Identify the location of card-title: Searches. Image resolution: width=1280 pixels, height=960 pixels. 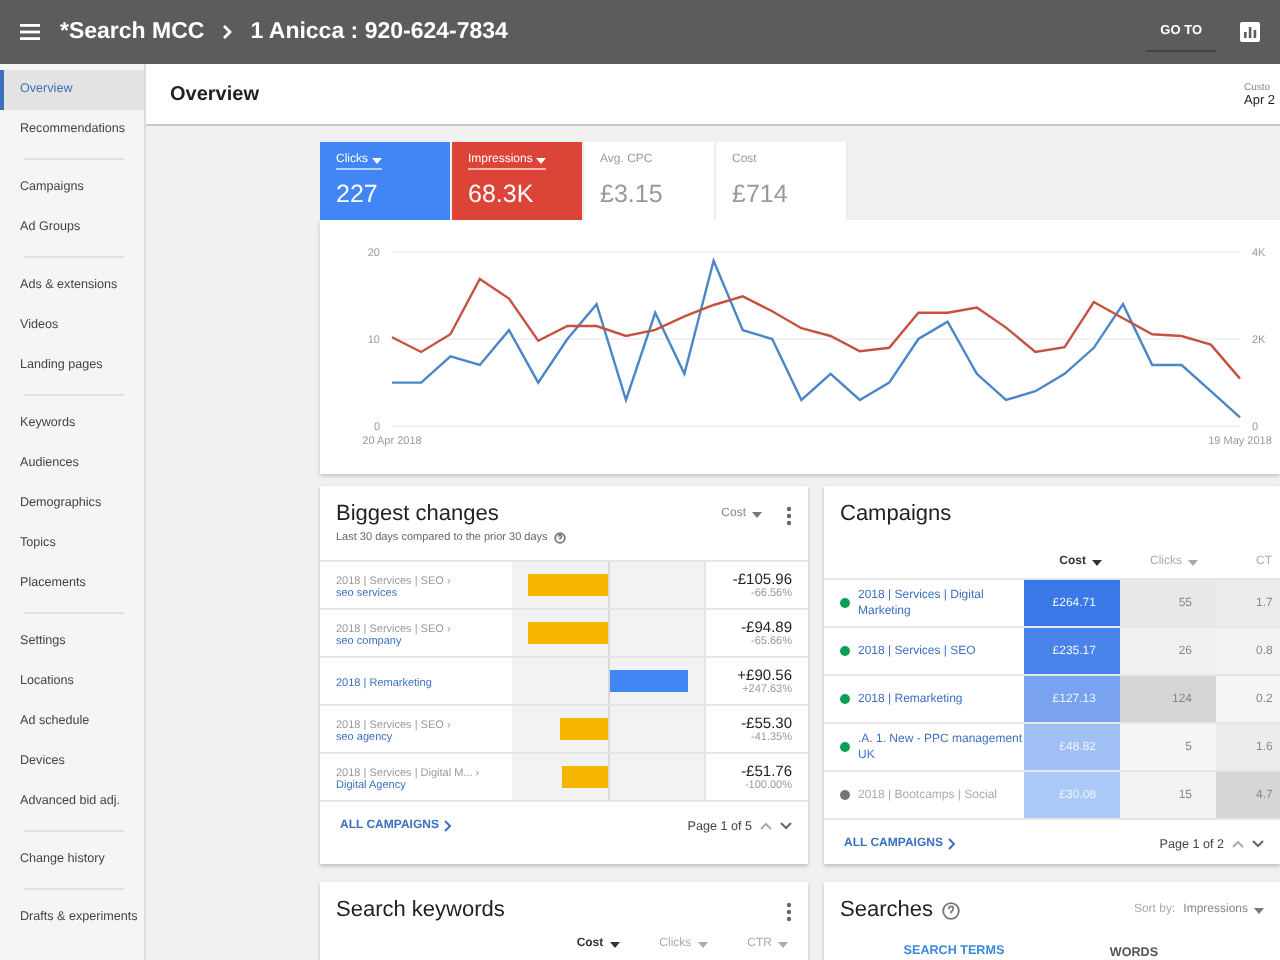
(886, 910).